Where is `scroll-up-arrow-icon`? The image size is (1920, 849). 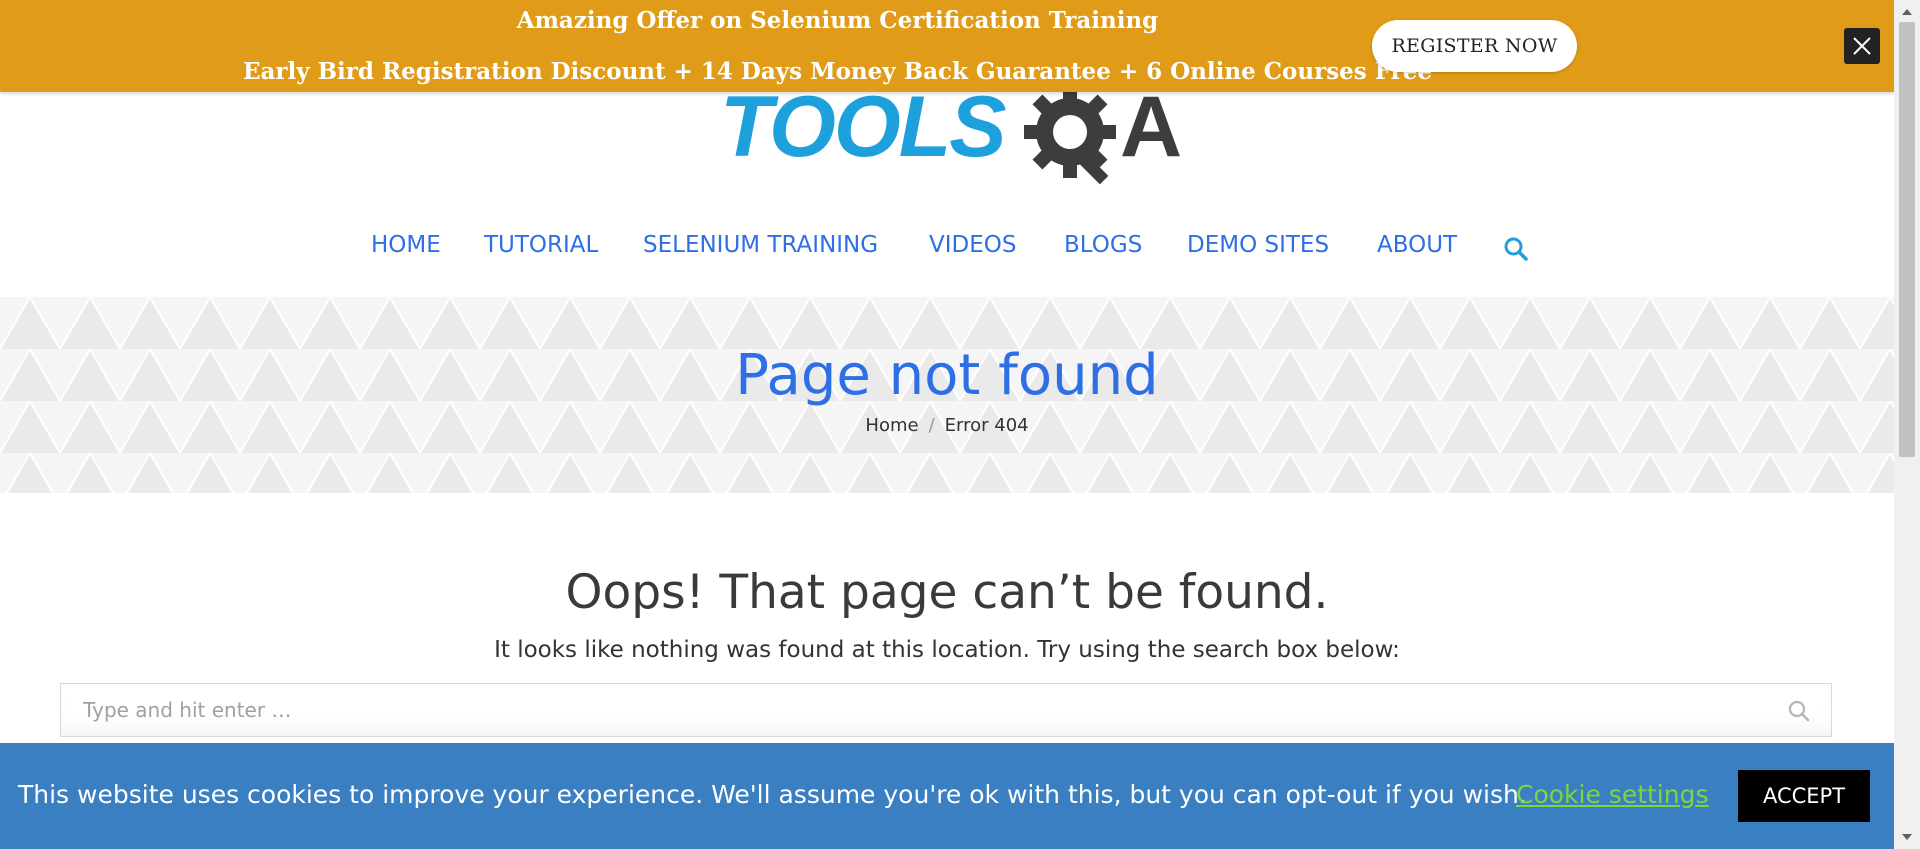 scroll-up-arrow-icon is located at coordinates (1907, 12).